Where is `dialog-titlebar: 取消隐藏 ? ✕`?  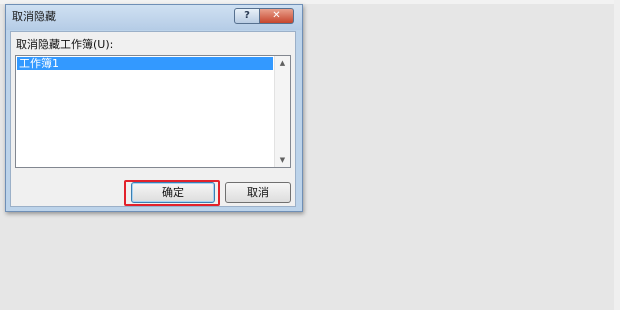 dialog-titlebar: 取消隐藏 ? ✕ is located at coordinates (154, 17).